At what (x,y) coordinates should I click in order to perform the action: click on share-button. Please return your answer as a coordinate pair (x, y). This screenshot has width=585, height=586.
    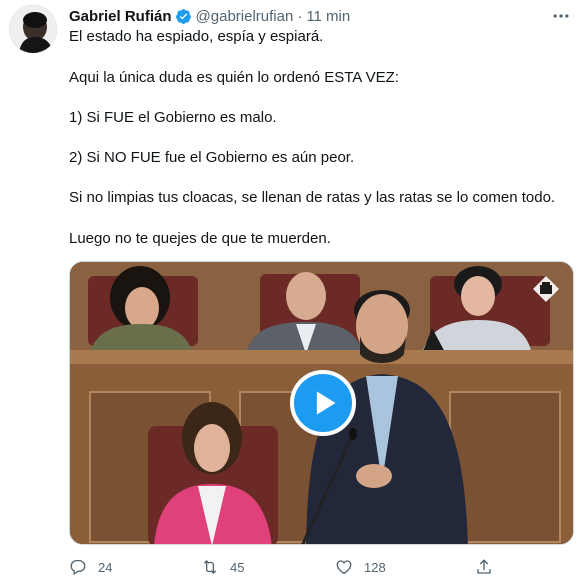
    Looking at the image, I should click on (484, 567).